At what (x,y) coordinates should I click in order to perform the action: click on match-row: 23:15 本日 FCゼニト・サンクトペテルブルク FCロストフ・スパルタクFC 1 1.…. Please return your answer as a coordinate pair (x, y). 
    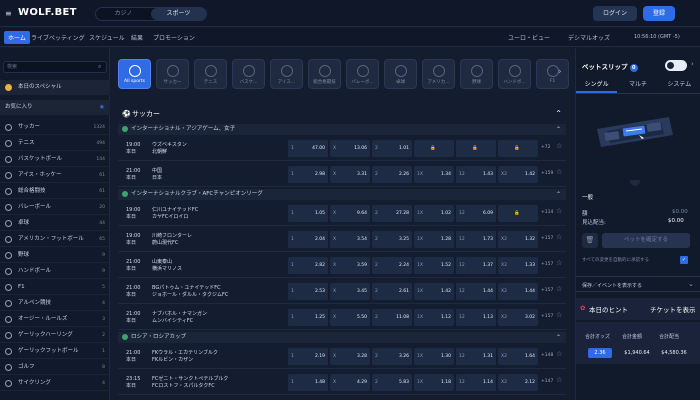
    Looking at the image, I should click on (342, 383).